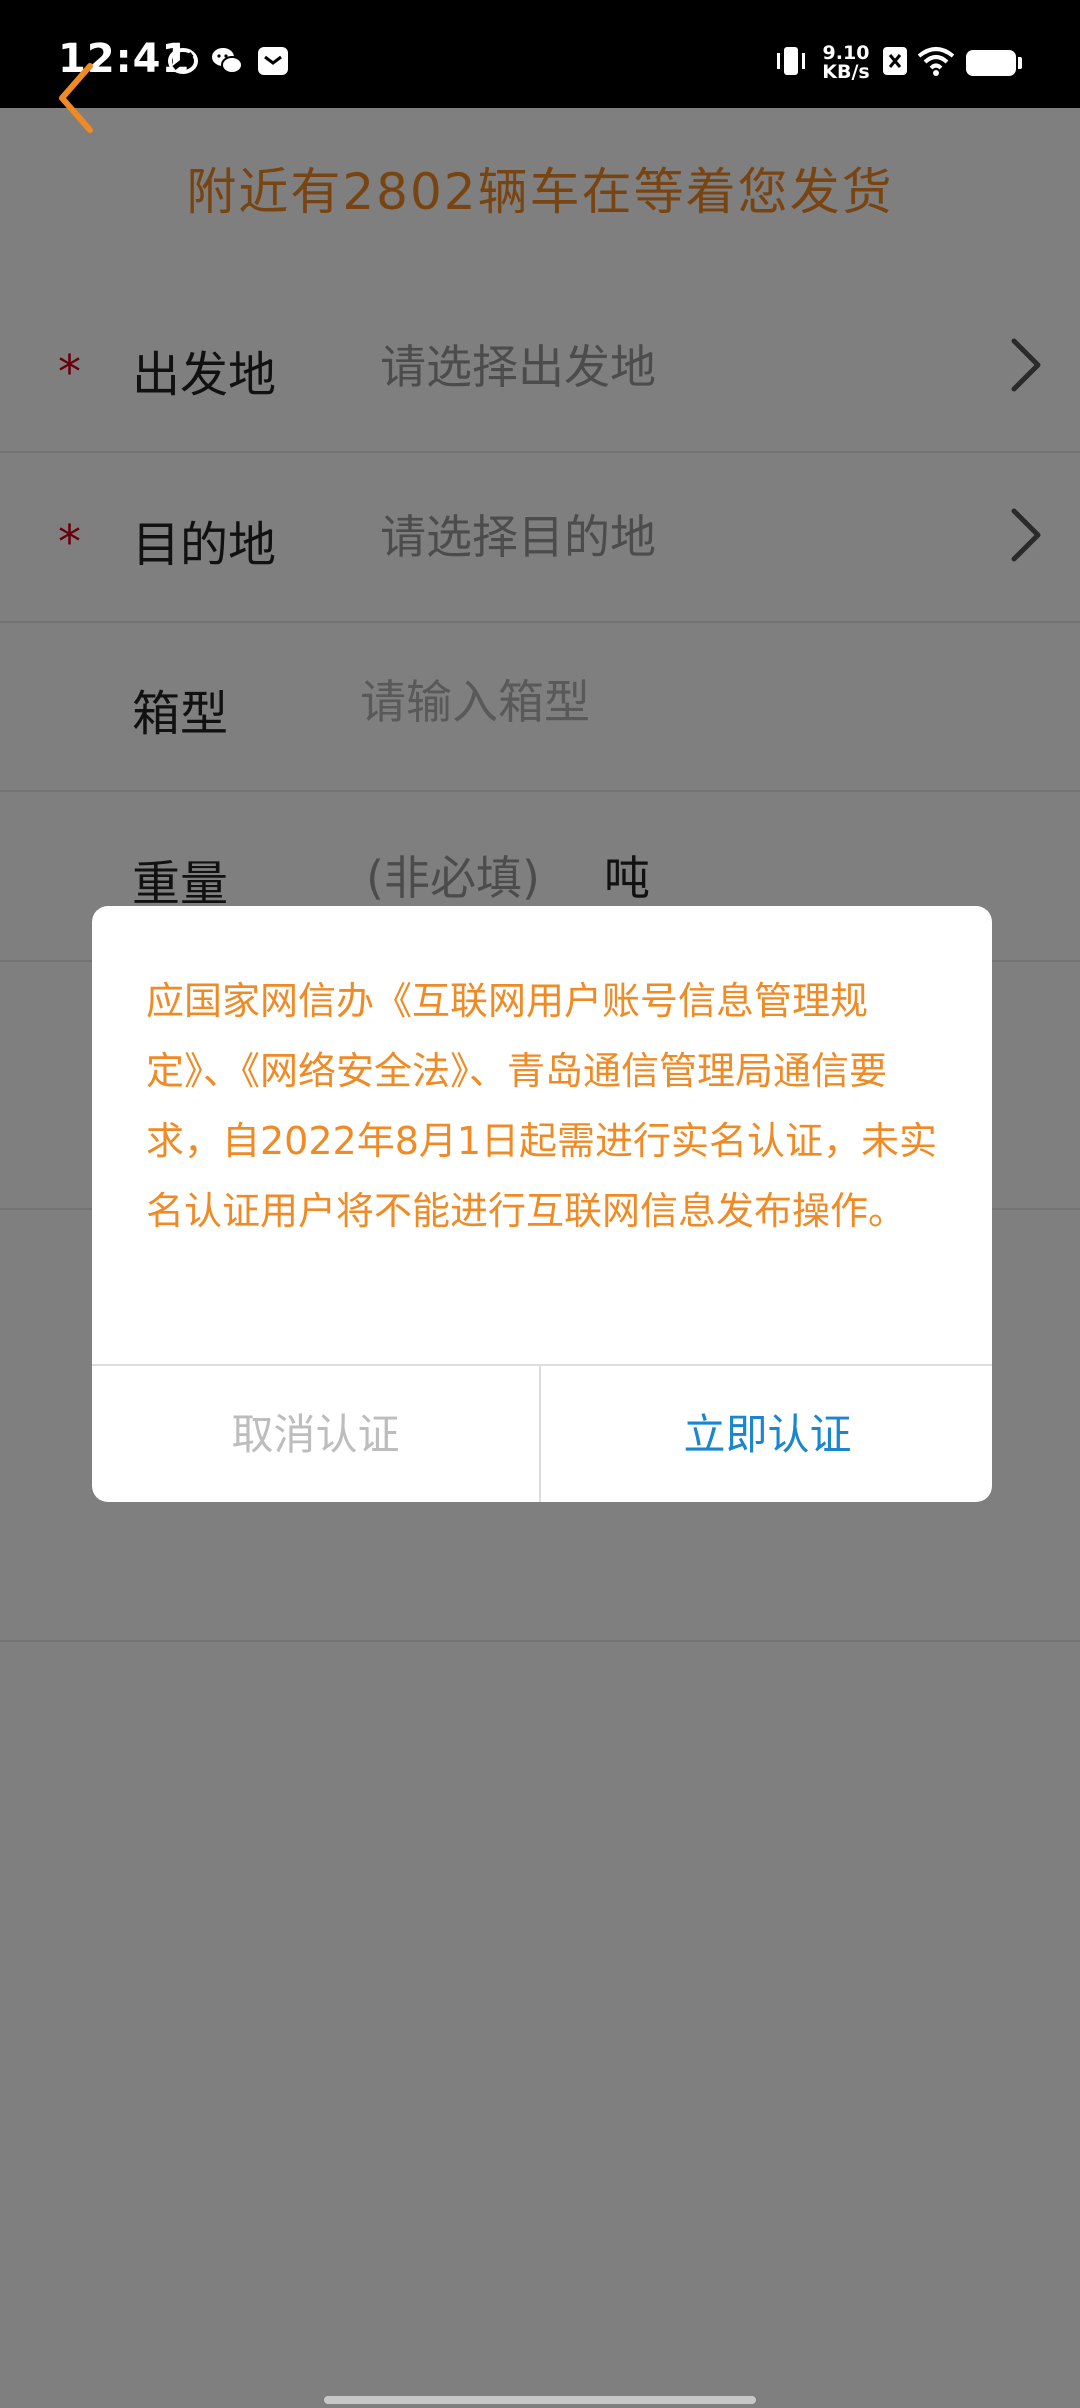 The width and height of the screenshot is (1080, 2408). What do you see at coordinates (846, 72) in the screenshot?
I see `net-speed-unit: KB/s` at bounding box center [846, 72].